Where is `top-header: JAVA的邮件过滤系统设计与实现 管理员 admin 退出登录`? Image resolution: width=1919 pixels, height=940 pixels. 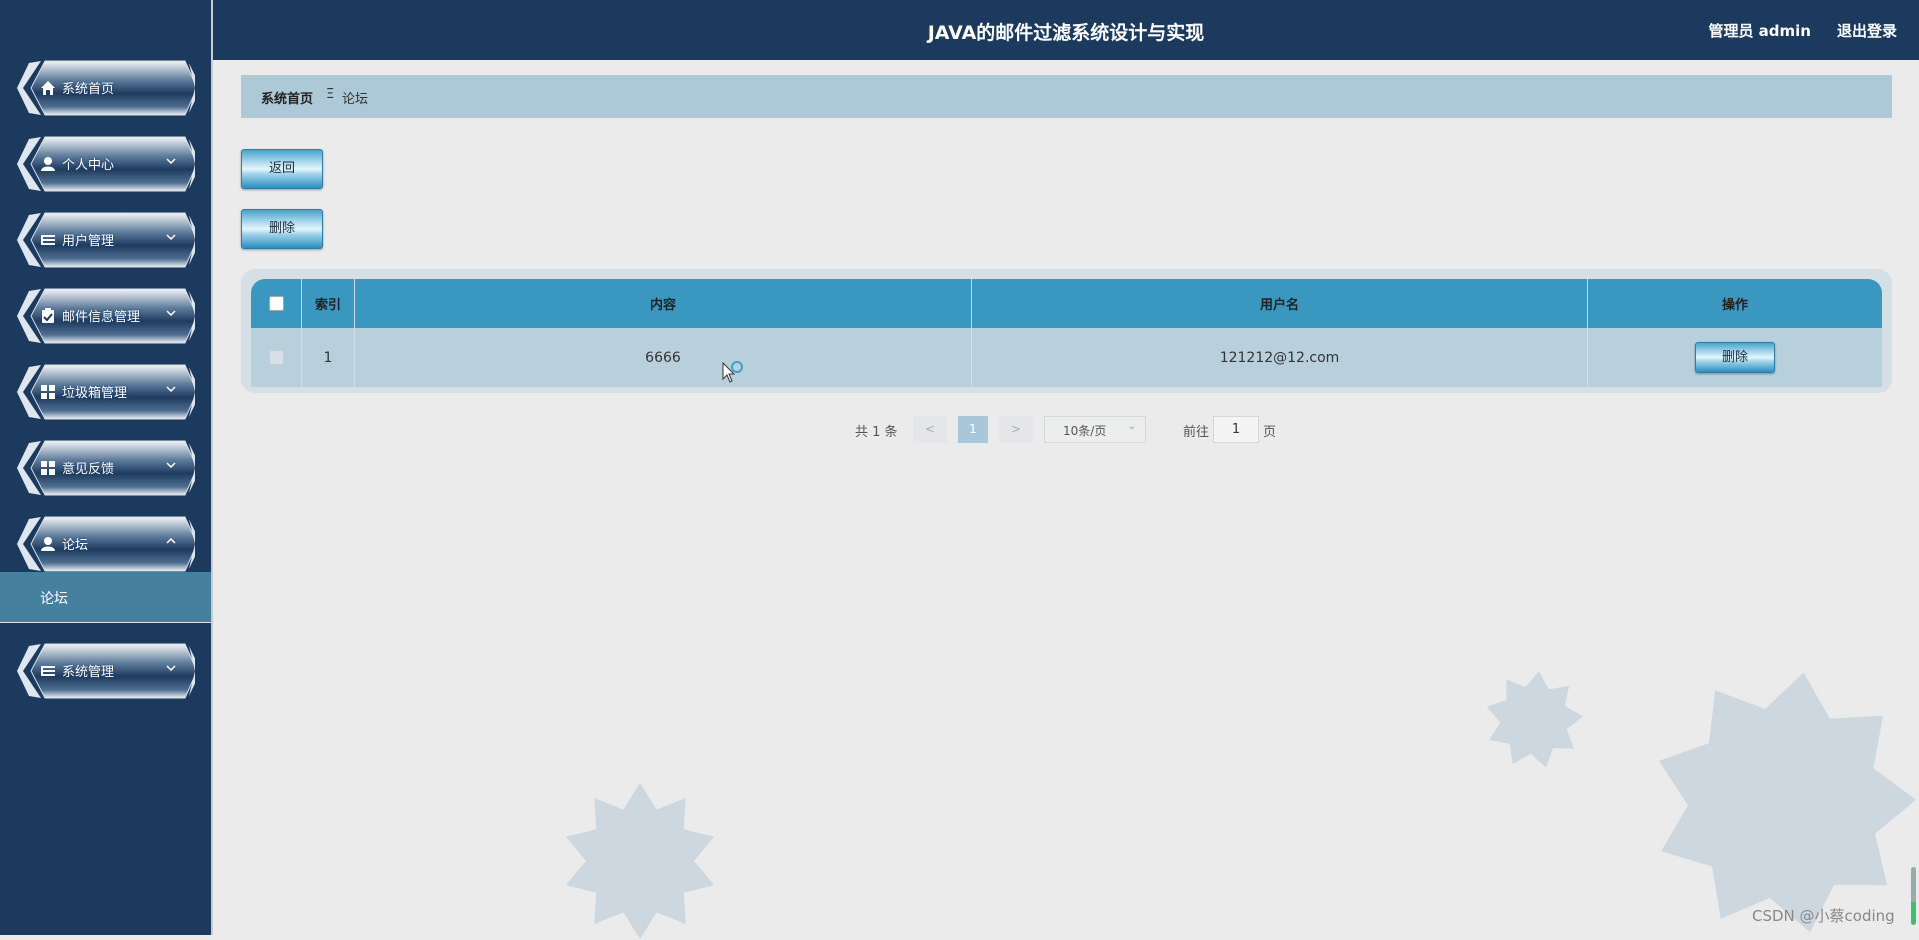
top-header: JAVA的邮件过滤系统设计与实现 管理员 admin 退出登录 is located at coordinates (1066, 30).